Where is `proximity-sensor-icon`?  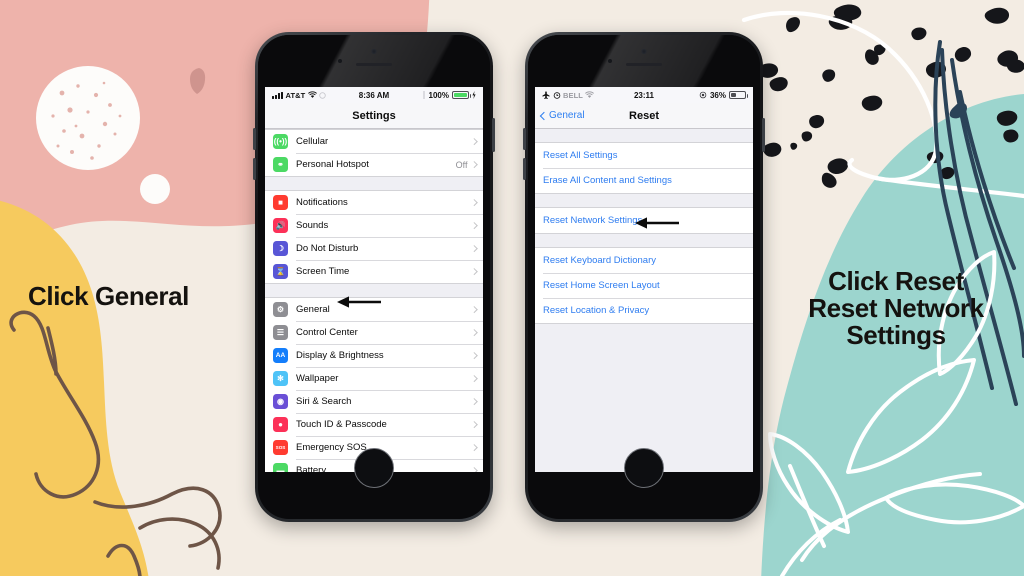 proximity-sensor-icon is located at coordinates (340, 61).